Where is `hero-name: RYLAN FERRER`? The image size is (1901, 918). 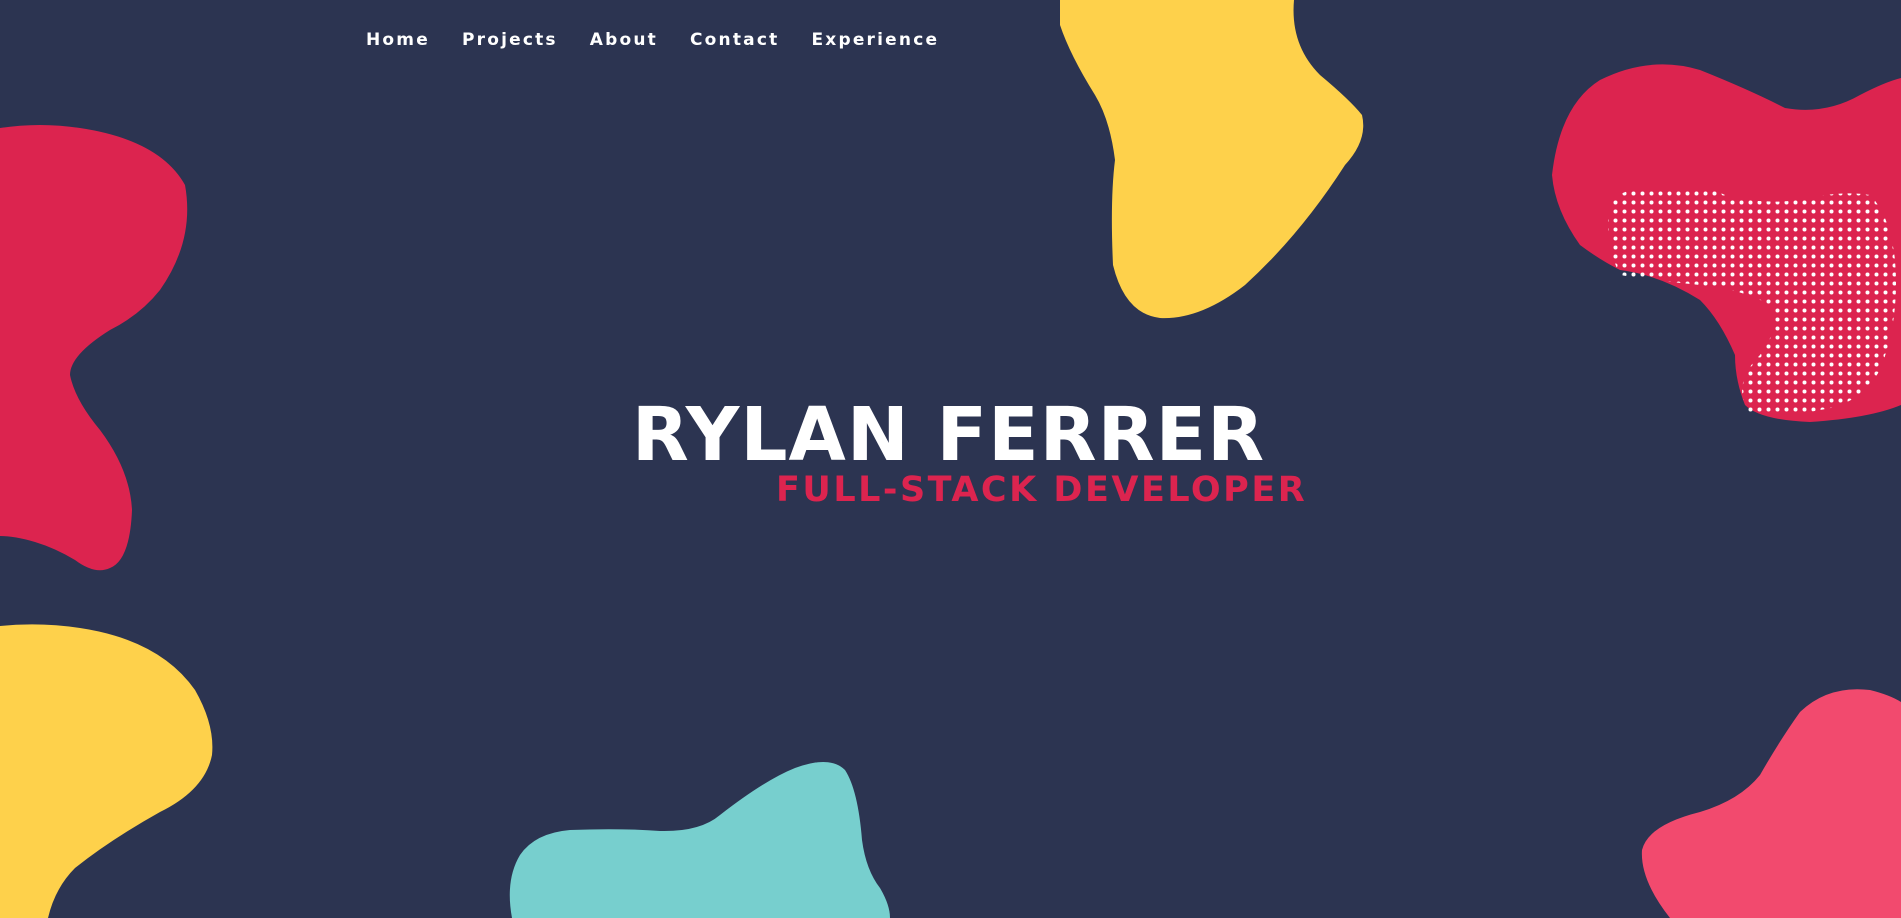
hero-name: RYLAN FERRER is located at coordinates (950, 435).